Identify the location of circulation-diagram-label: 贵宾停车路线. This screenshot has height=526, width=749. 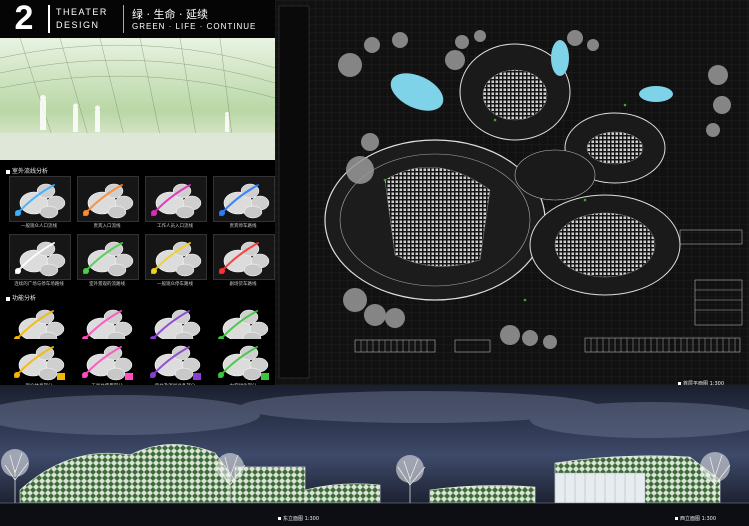
(243, 226).